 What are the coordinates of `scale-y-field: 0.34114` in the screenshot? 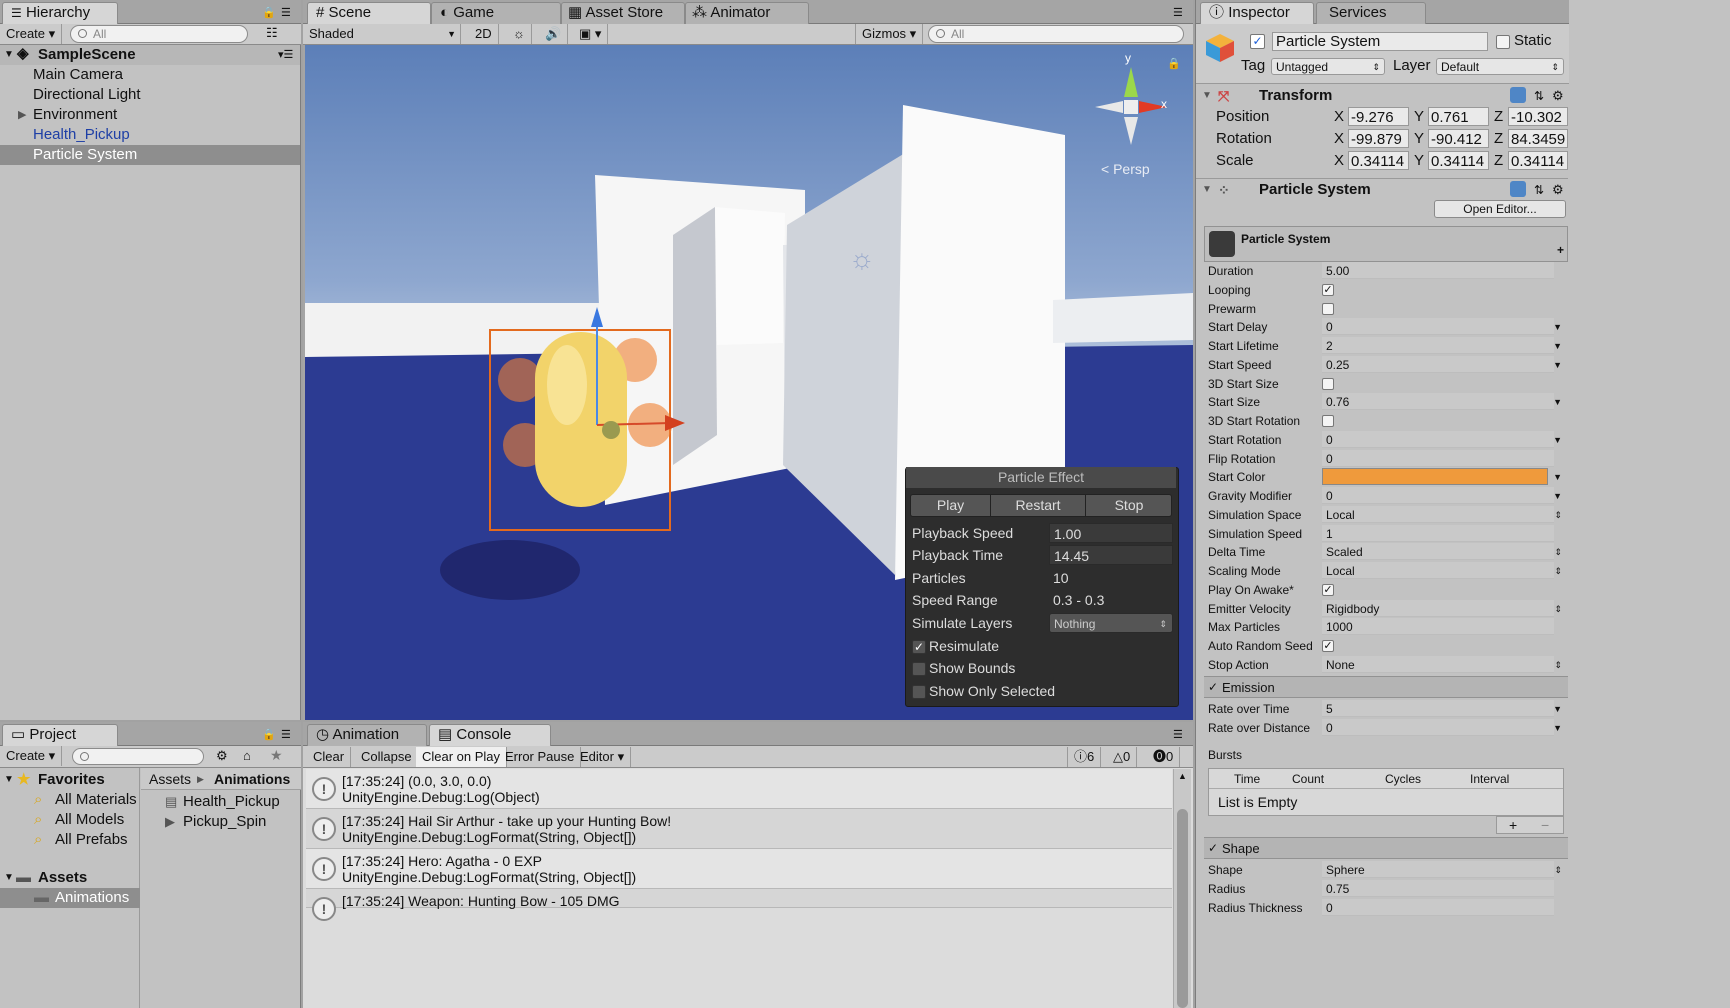 It's located at (1458, 160).